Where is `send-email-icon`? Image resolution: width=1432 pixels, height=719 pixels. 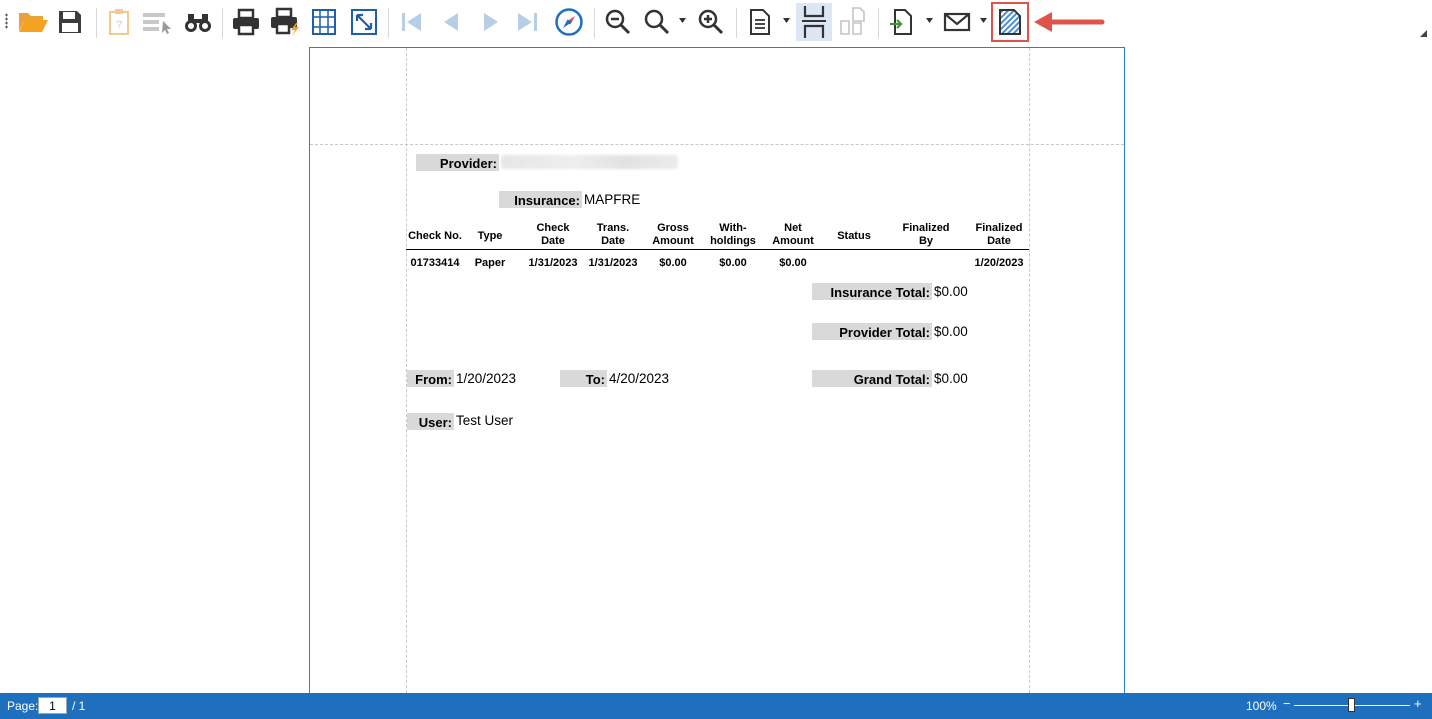
send-email-icon is located at coordinates (957, 22).